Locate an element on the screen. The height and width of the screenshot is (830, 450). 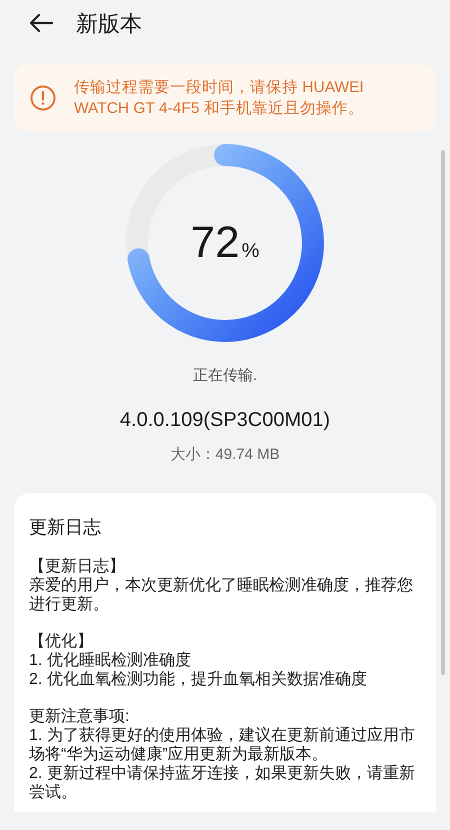
changelog-text: 更新注意事项: is located at coordinates (79, 716).